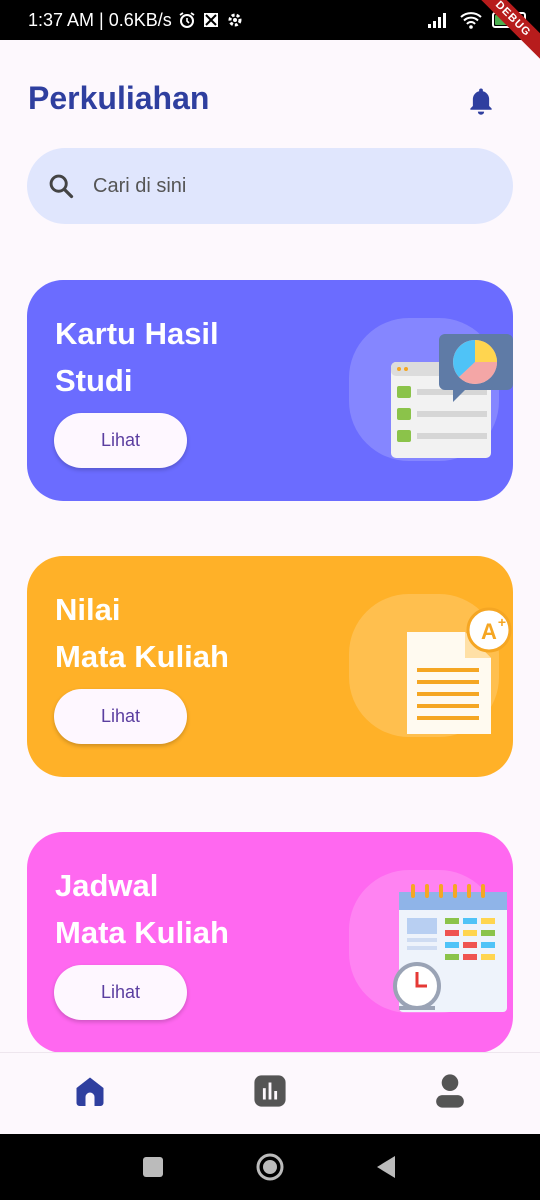 This screenshot has width=540, height=1200. Describe the element at coordinates (489, 631) in the screenshot. I see `svg-text: A` at that location.